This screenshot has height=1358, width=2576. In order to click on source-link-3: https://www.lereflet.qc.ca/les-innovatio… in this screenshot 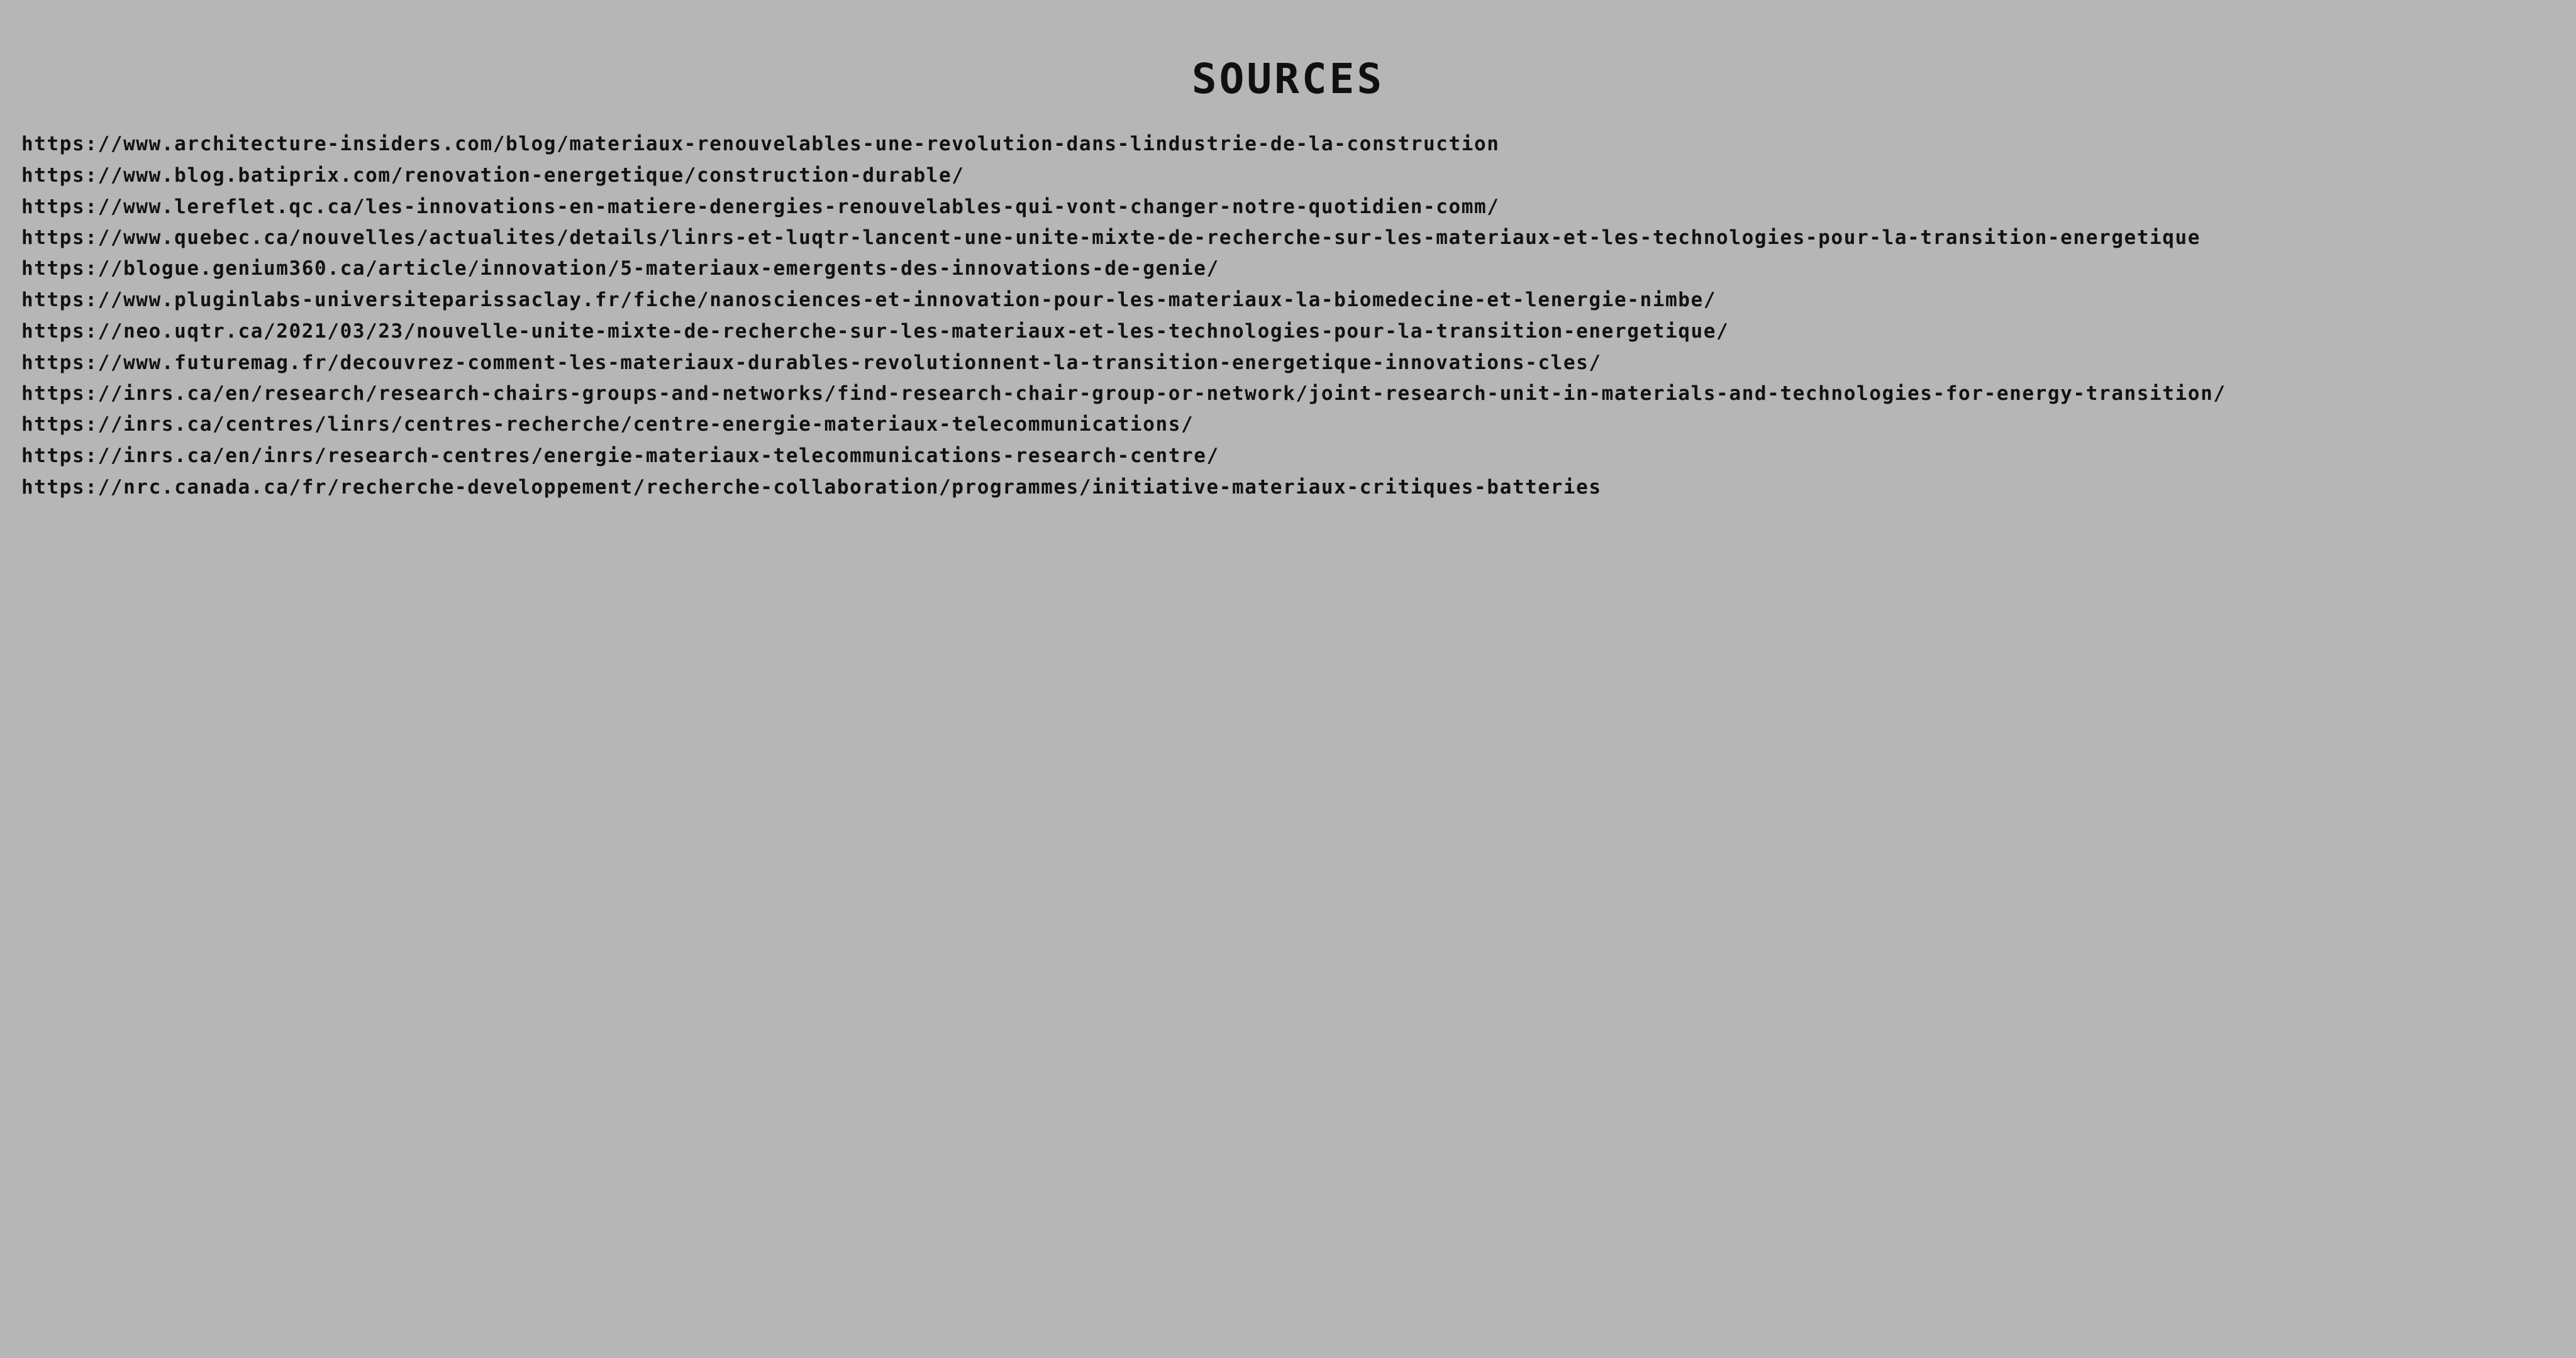, I will do `click(1288, 207)`.